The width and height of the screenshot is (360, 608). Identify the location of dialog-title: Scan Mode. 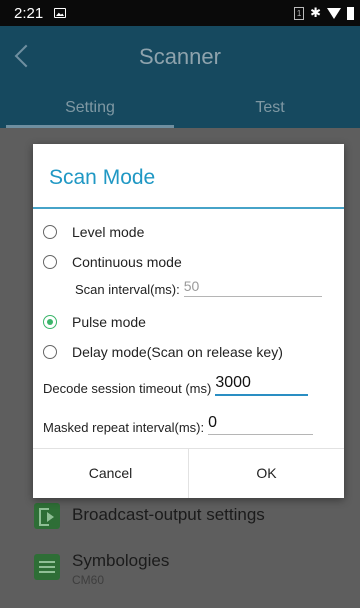
(102, 177).